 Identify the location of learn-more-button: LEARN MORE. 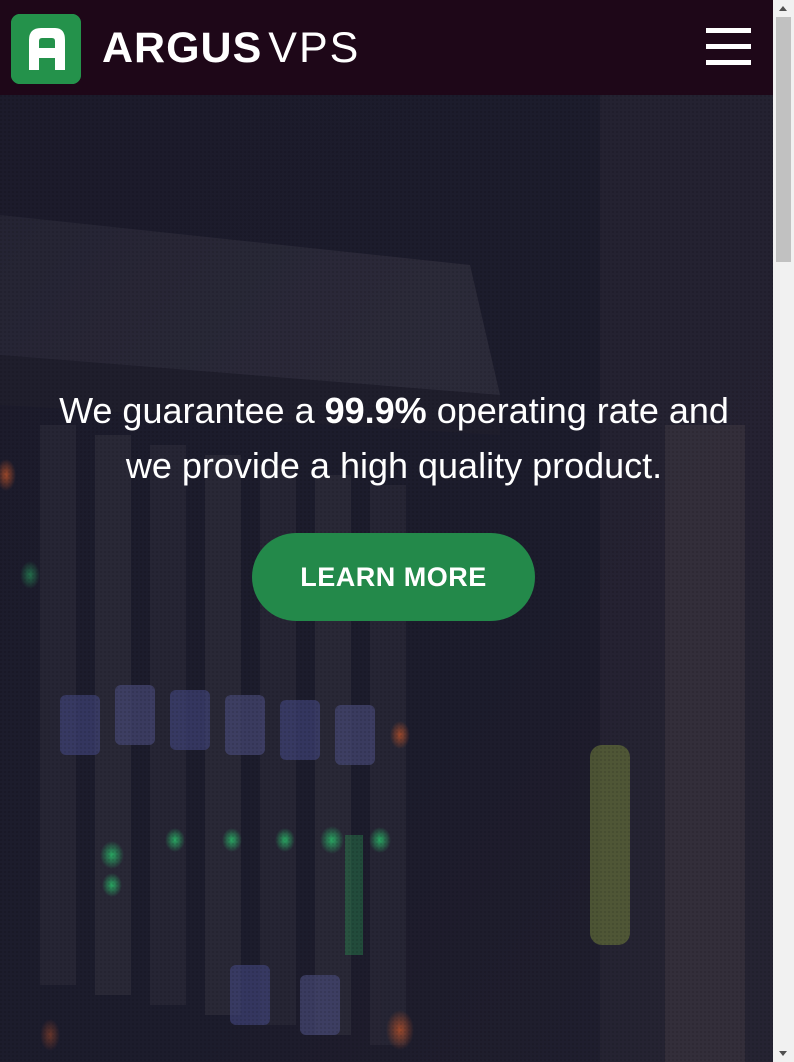
(393, 577).